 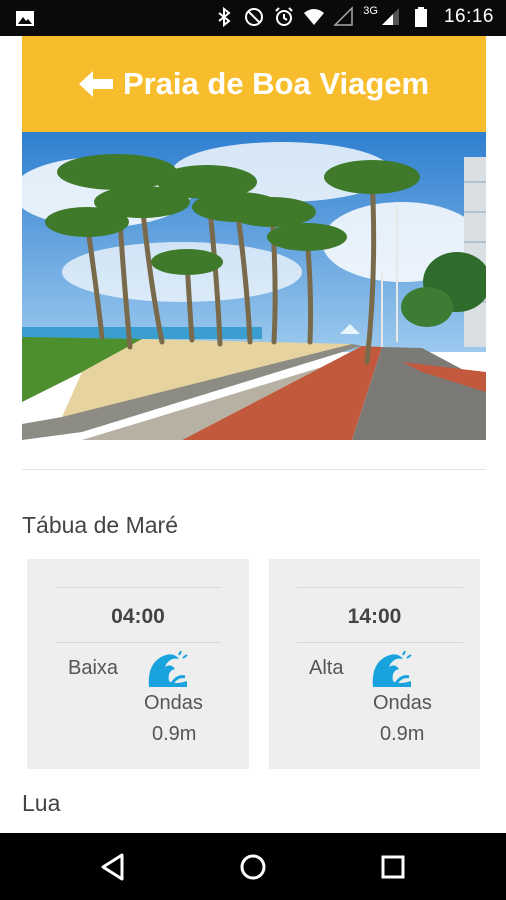 I want to click on do-not-disturb-icon, so click(x=254, y=17).